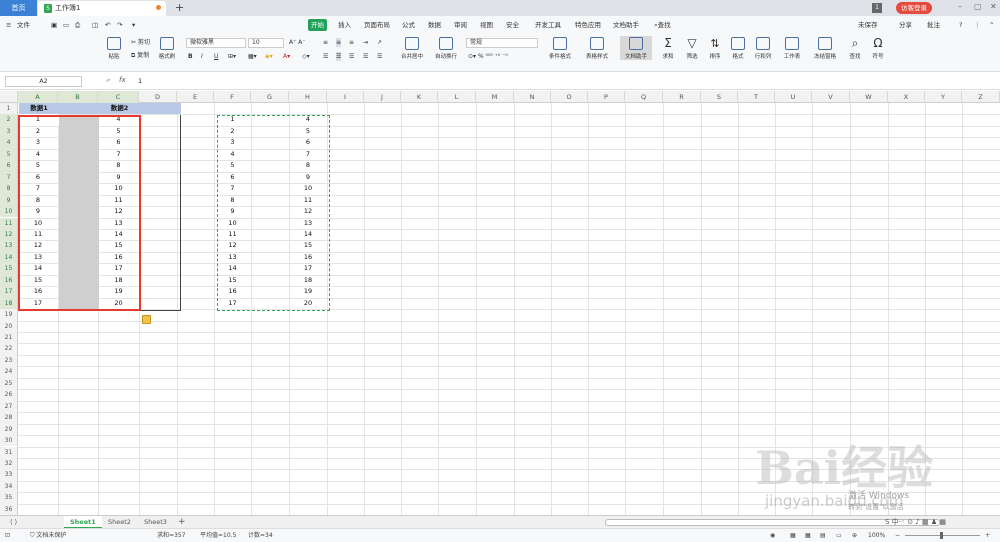  What do you see at coordinates (286, 56) in the screenshot?
I see `font-color-icon: A▾` at bounding box center [286, 56].